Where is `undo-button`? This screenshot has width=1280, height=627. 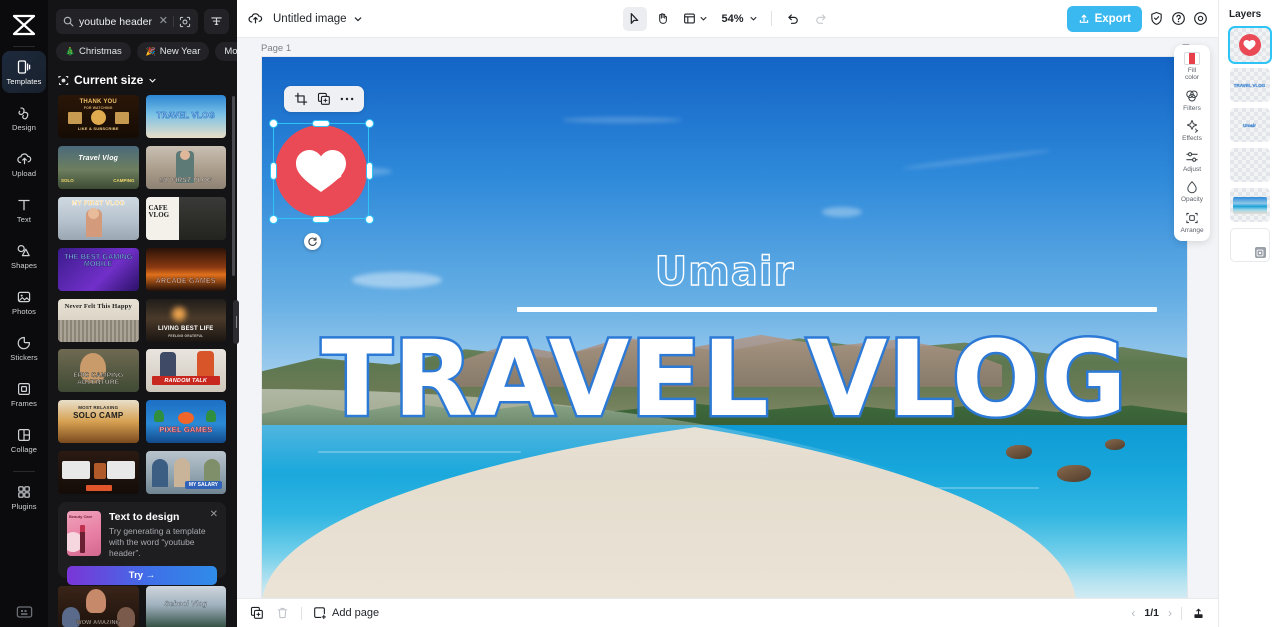
undo-button is located at coordinates (793, 19).